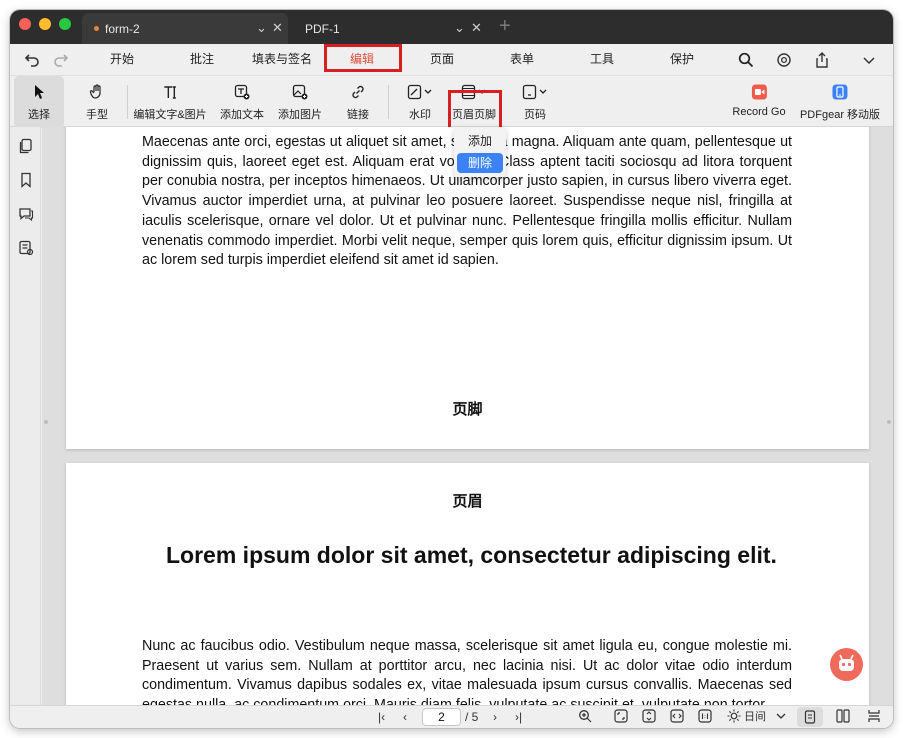  Describe the element at coordinates (522, 59) in the screenshot. I see `menu-form: 表单` at that location.